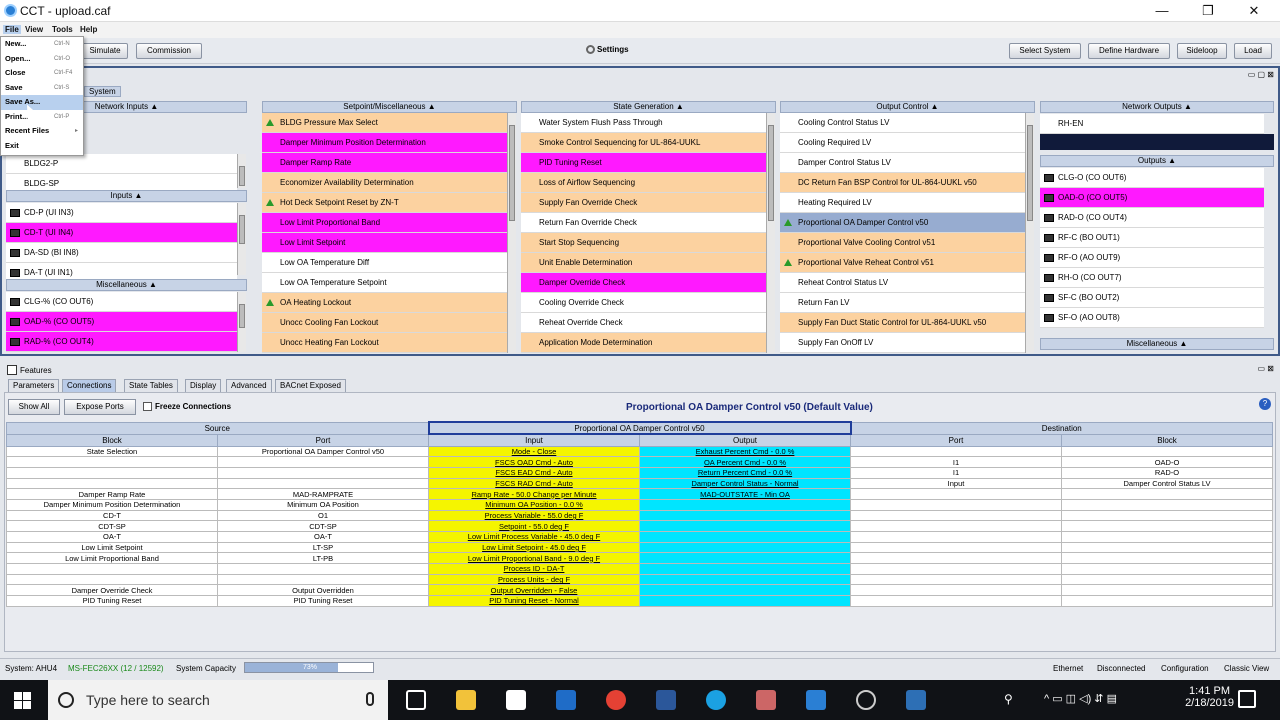 This screenshot has height=720, width=1280. I want to click on close-button: ✕, so click(1254, 11).